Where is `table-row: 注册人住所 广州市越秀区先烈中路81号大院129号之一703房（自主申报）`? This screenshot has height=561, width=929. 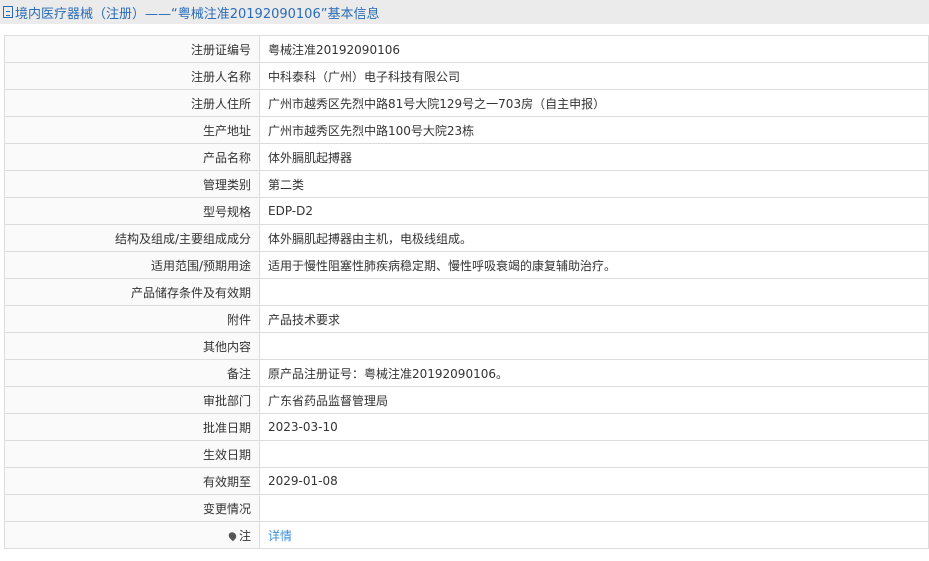
table-row: 注册人住所 广州市越秀区先烈中路81号大院129号之一703房（自主申报） is located at coordinates (466, 103).